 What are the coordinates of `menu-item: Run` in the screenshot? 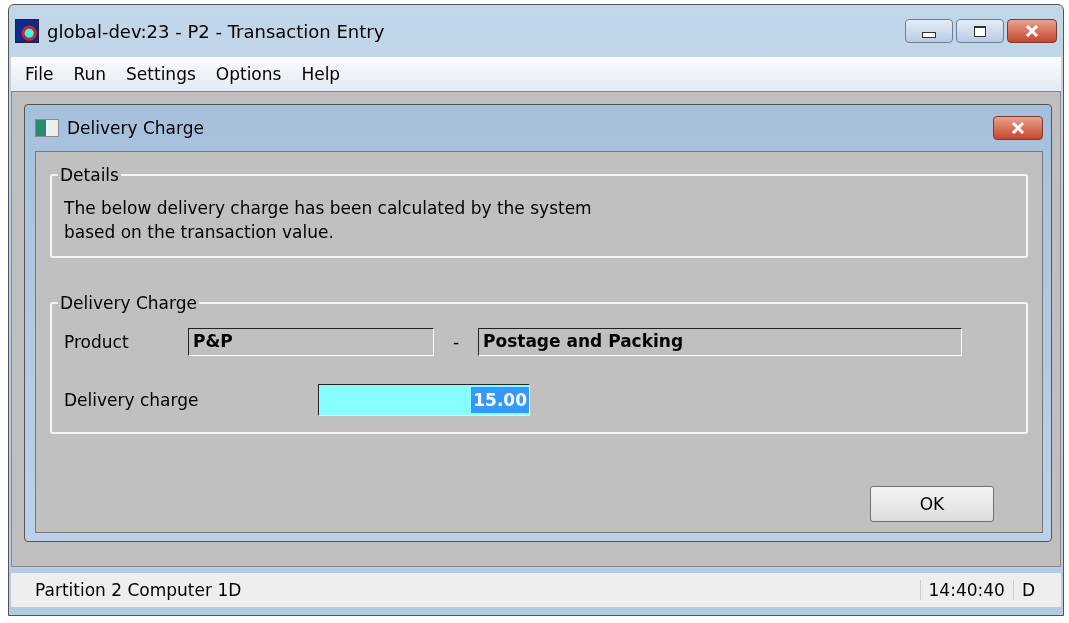 It's located at (90, 74).